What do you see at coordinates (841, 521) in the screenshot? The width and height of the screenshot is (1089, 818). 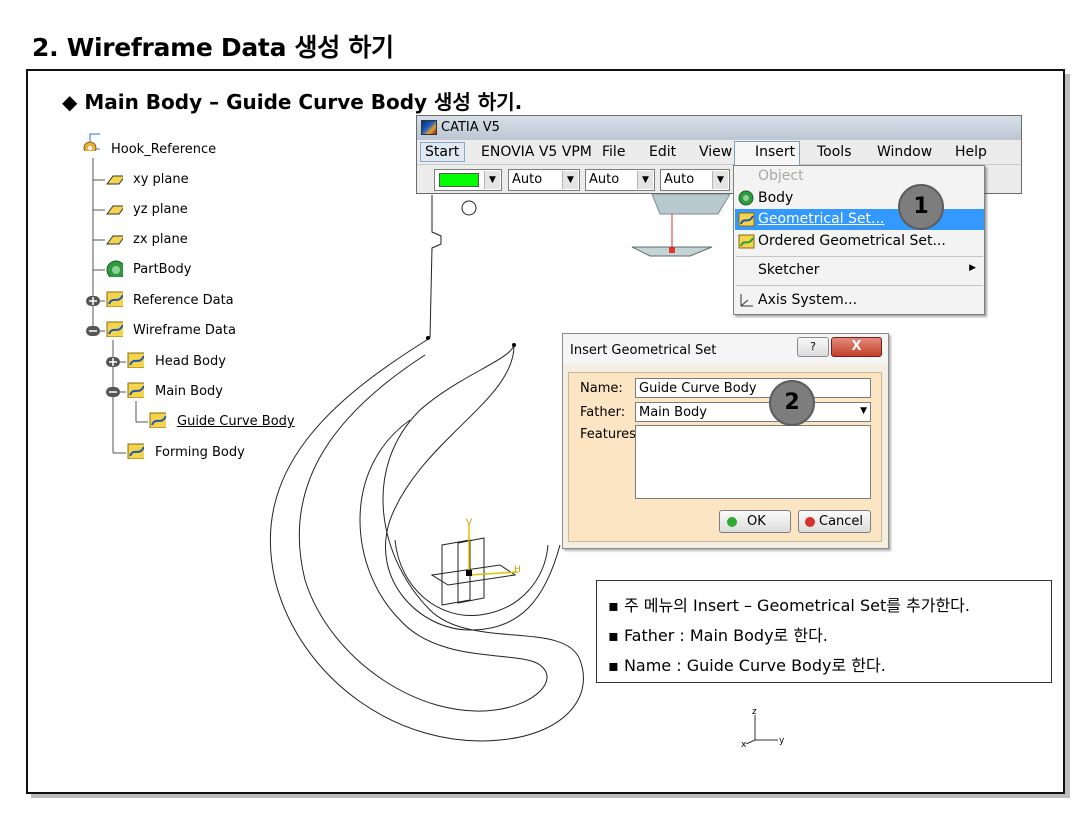 I see `cancel-label: Cancel` at bounding box center [841, 521].